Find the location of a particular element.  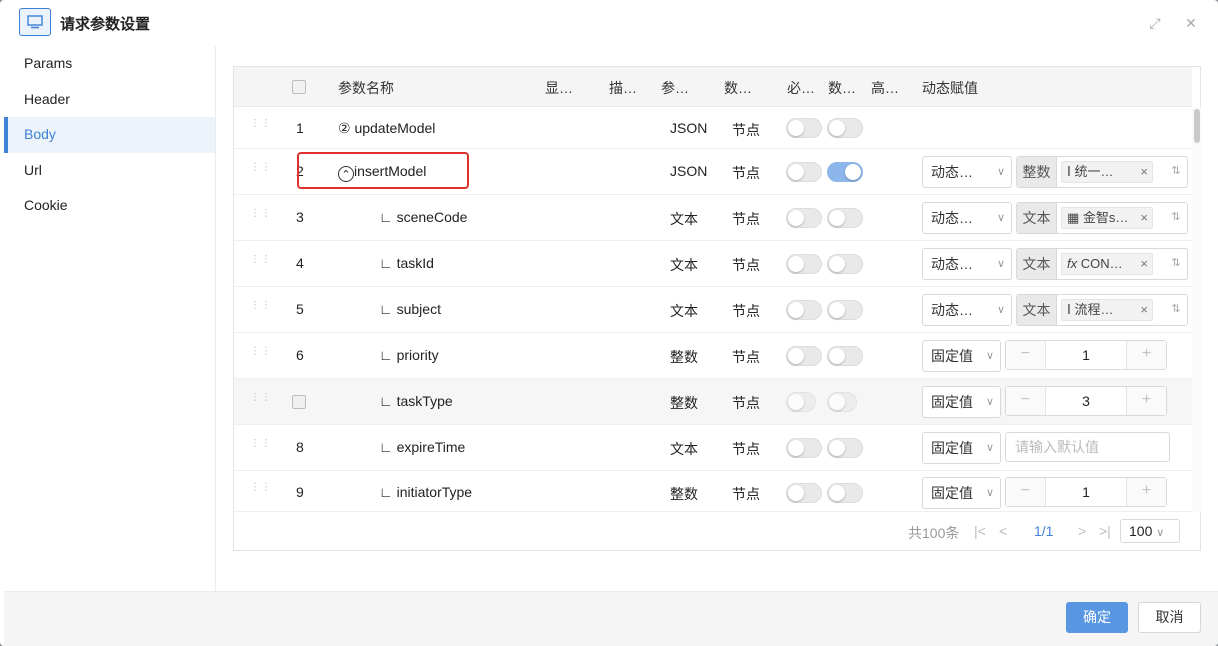

prev-page-button: < is located at coordinates (1003, 531).